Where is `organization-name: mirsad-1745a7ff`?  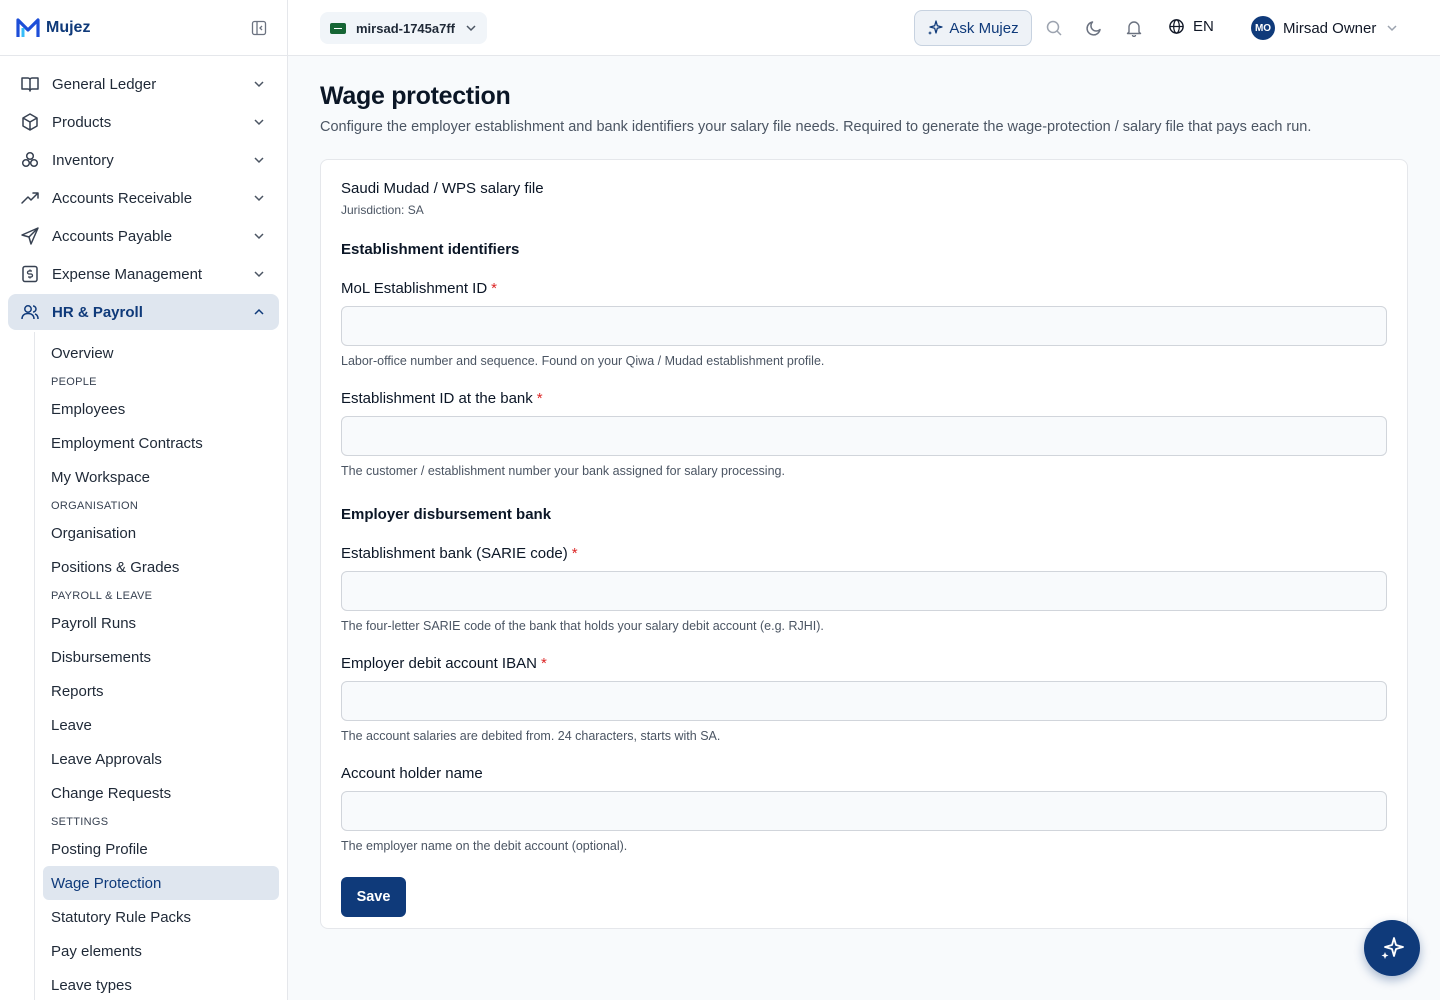 organization-name: mirsad-1745a7ff is located at coordinates (405, 28).